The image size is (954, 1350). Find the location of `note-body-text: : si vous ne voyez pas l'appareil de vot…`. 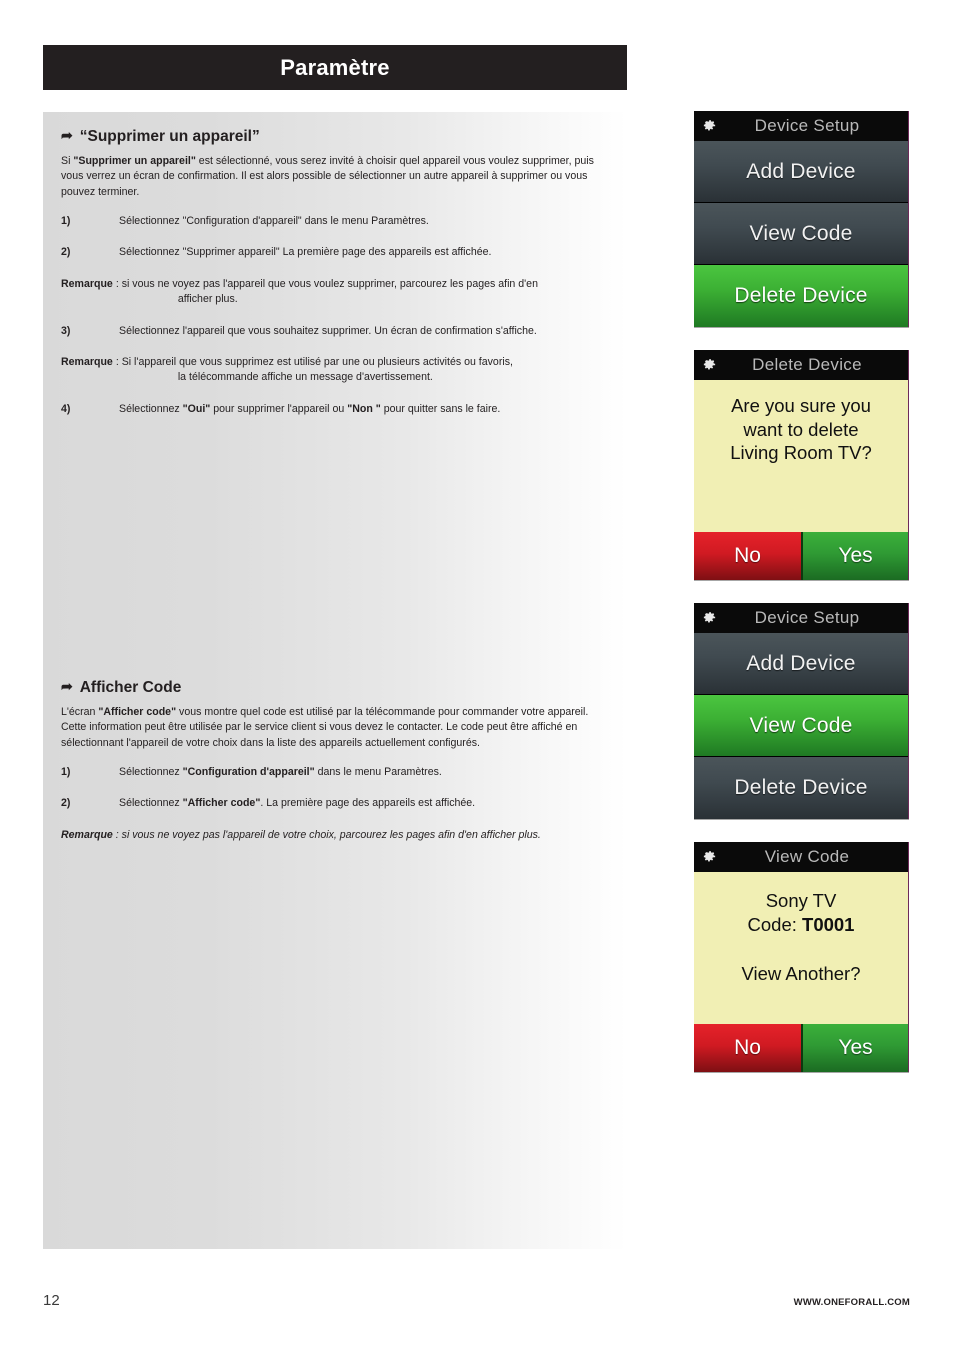

note-body-text: : si vous ne voyez pas l'appareil de vot… is located at coordinates (326, 834).